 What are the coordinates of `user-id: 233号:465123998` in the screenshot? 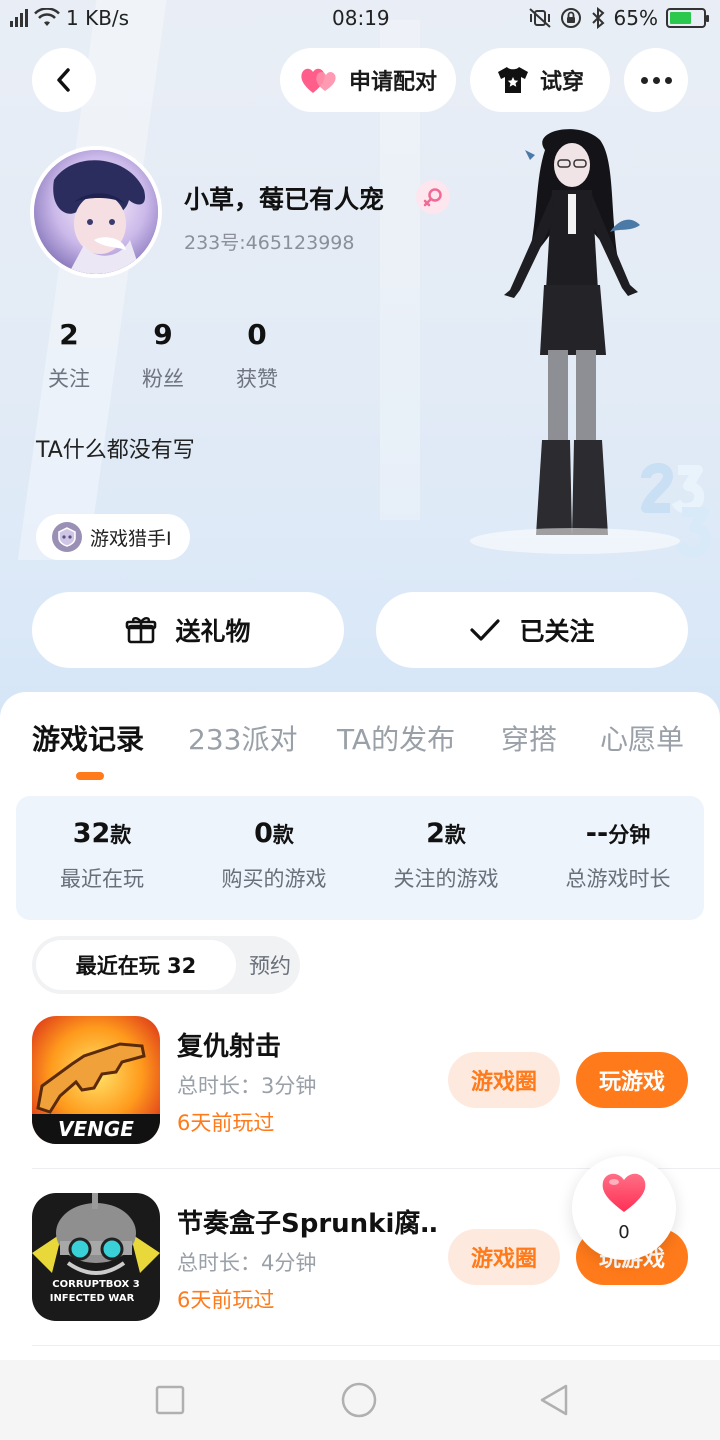 It's located at (269, 243).